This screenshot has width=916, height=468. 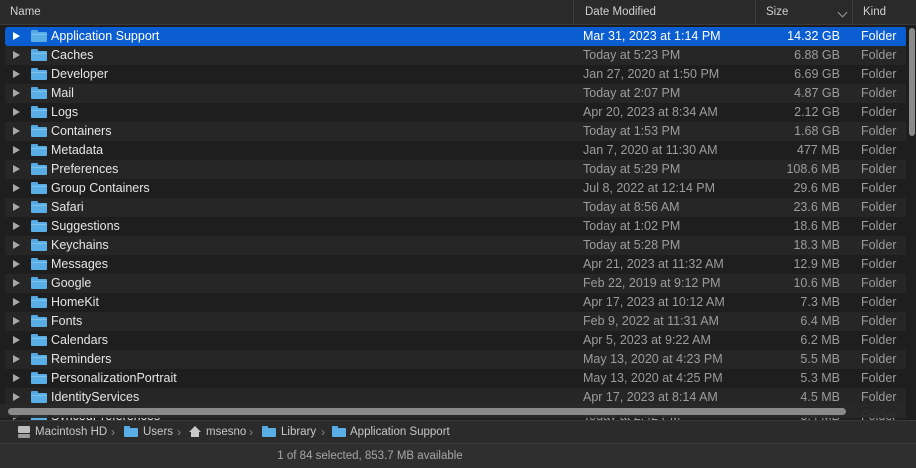 What do you see at coordinates (400, 432) in the screenshot?
I see `path-item-application-support: Application Support` at bounding box center [400, 432].